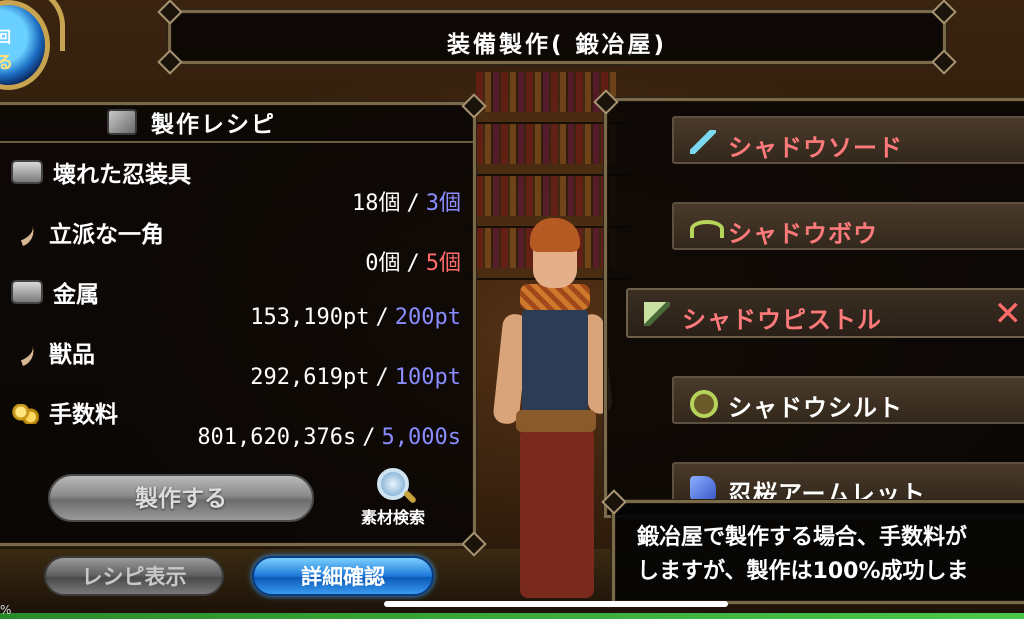 The image size is (1024, 619). Describe the element at coordinates (236, 142) in the screenshot. I see `divider` at that location.